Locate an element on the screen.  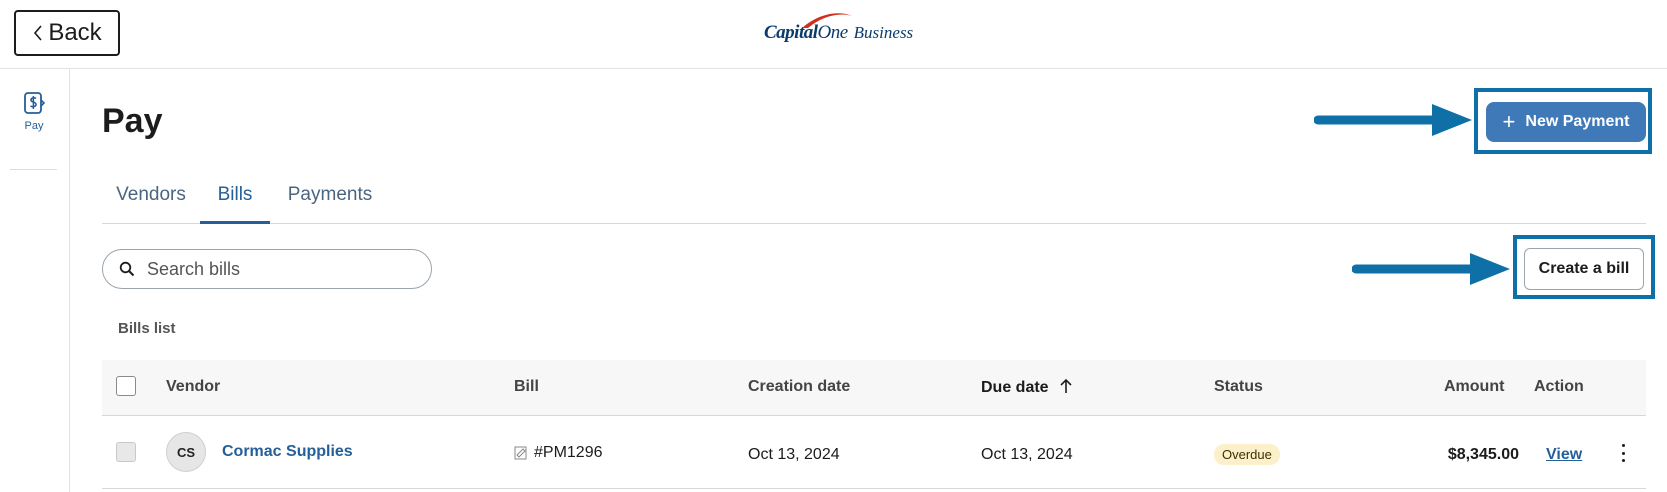
column-header-action: Action is located at coordinates (1559, 386).